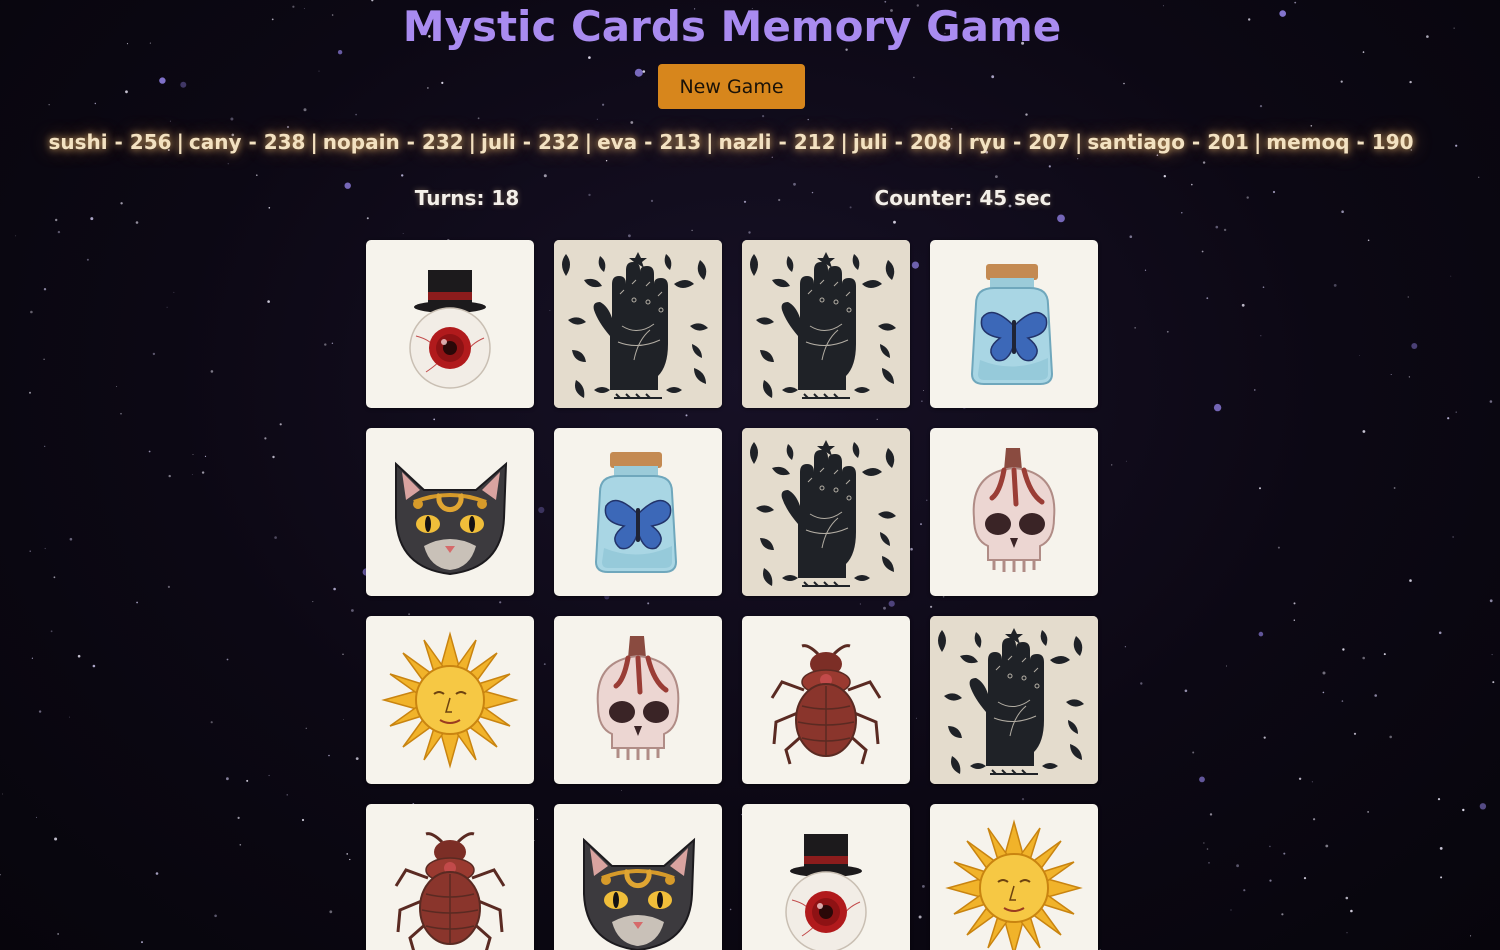 This screenshot has height=950, width=1500. I want to click on palm-hand-back-icon, so click(1014, 700).